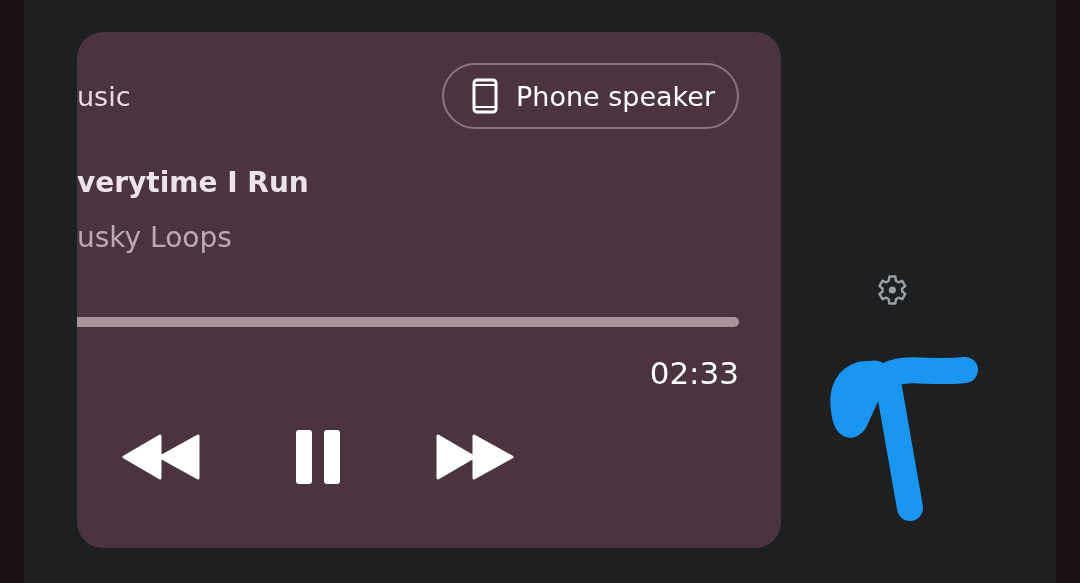 The image size is (1080, 583). I want to click on rewind-icon, so click(161, 457).